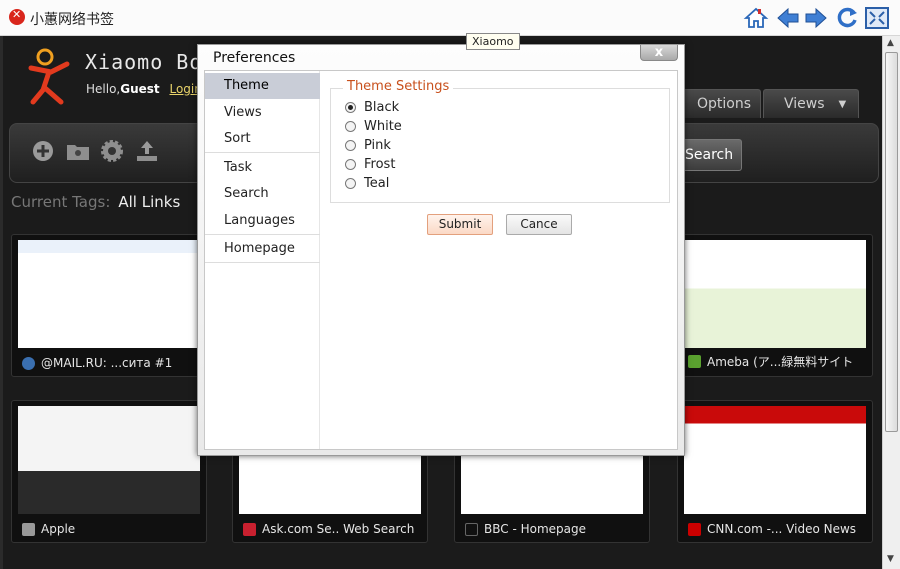 The width and height of the screenshot is (900, 569). Describe the element at coordinates (816, 18) in the screenshot. I see `forward-arrow-icon` at that location.